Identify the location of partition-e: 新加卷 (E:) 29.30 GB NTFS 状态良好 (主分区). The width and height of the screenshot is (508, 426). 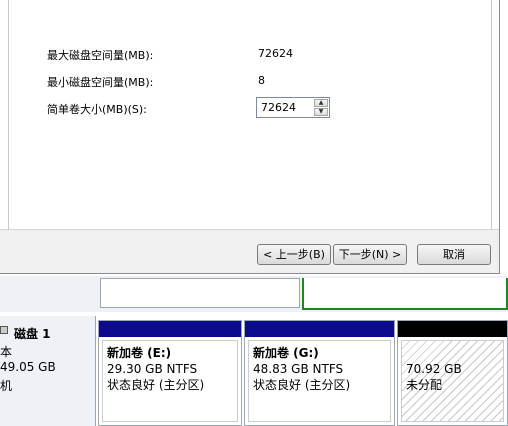
(170, 373).